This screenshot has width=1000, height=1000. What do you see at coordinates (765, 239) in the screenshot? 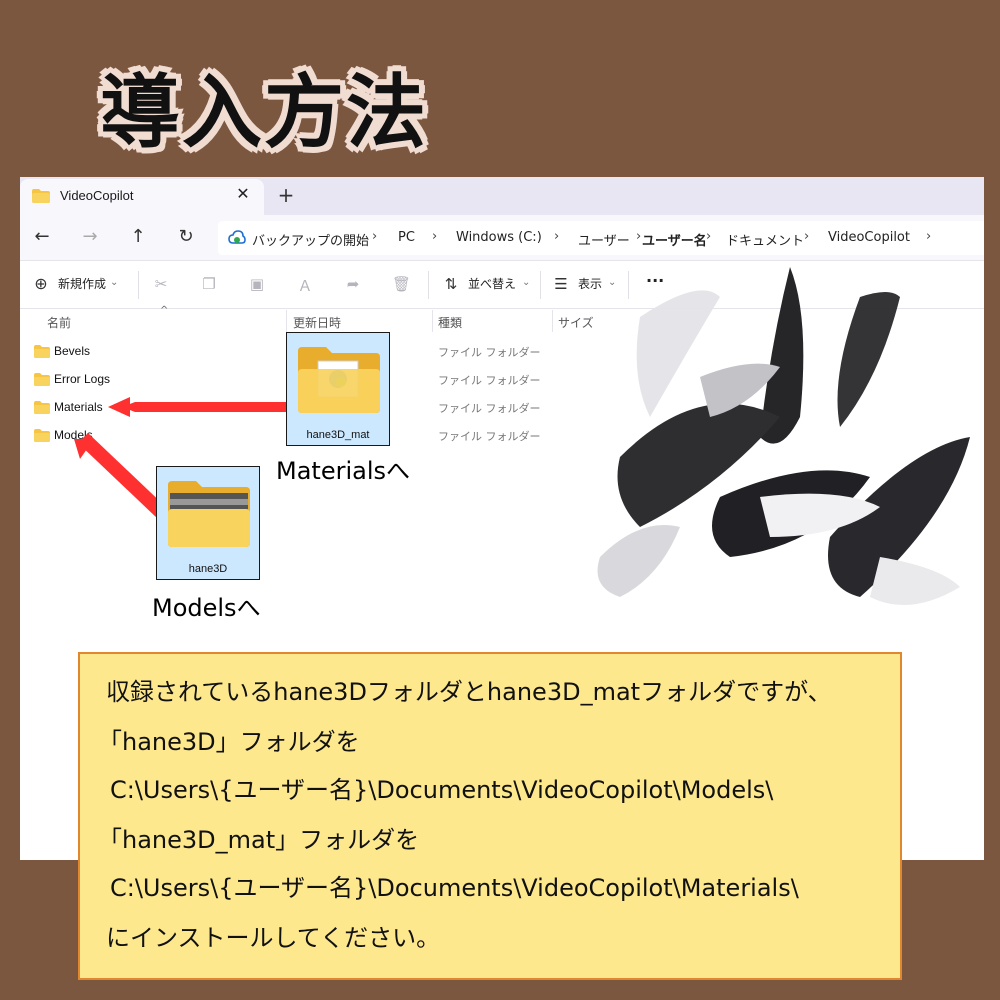
I see `breadcrumb-documents: ドキュメント` at bounding box center [765, 239].